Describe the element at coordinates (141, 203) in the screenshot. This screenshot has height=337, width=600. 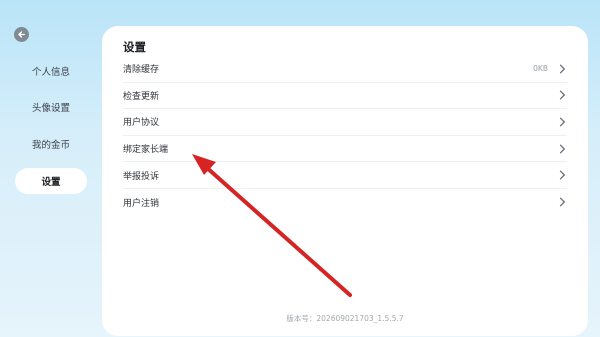
I see `row-label: 用户注销` at that location.